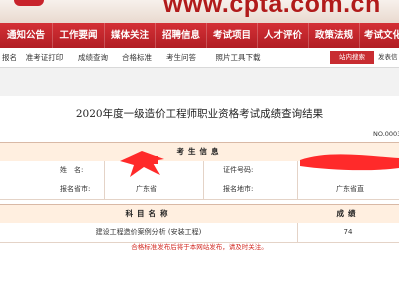 The height and width of the screenshot is (300, 399). Describe the element at coordinates (29, 3) in the screenshot. I see `emblem-icon` at that location.